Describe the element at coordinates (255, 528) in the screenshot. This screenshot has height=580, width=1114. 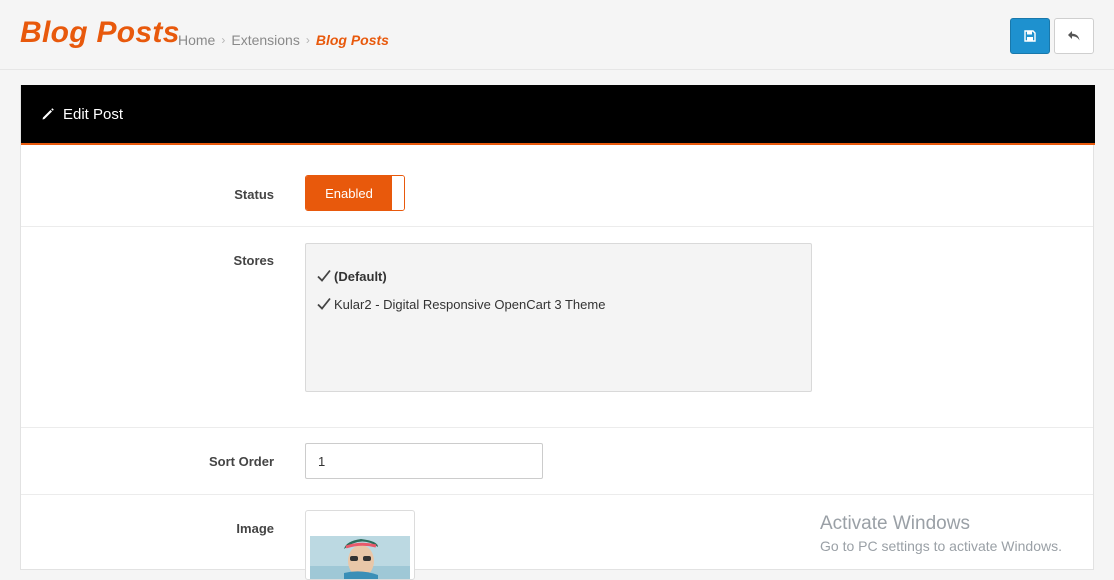
I see `image-label: Image` at that location.